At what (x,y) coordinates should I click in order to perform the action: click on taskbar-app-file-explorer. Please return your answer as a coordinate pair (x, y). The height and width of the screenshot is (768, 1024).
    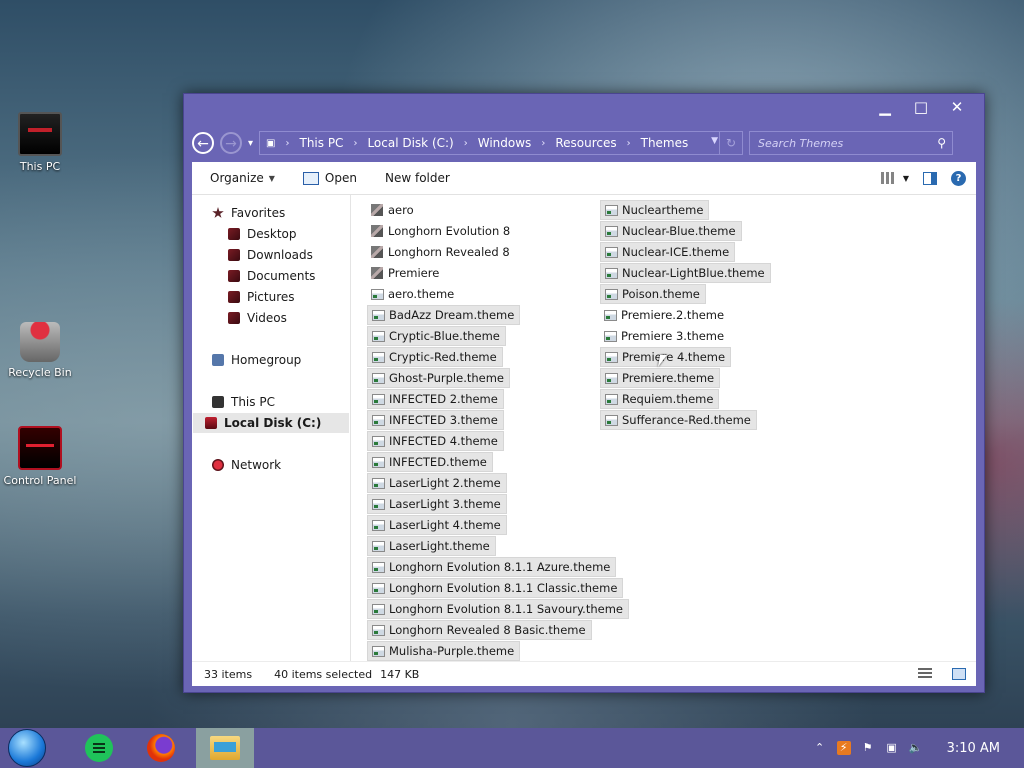
    Looking at the image, I should click on (225, 748).